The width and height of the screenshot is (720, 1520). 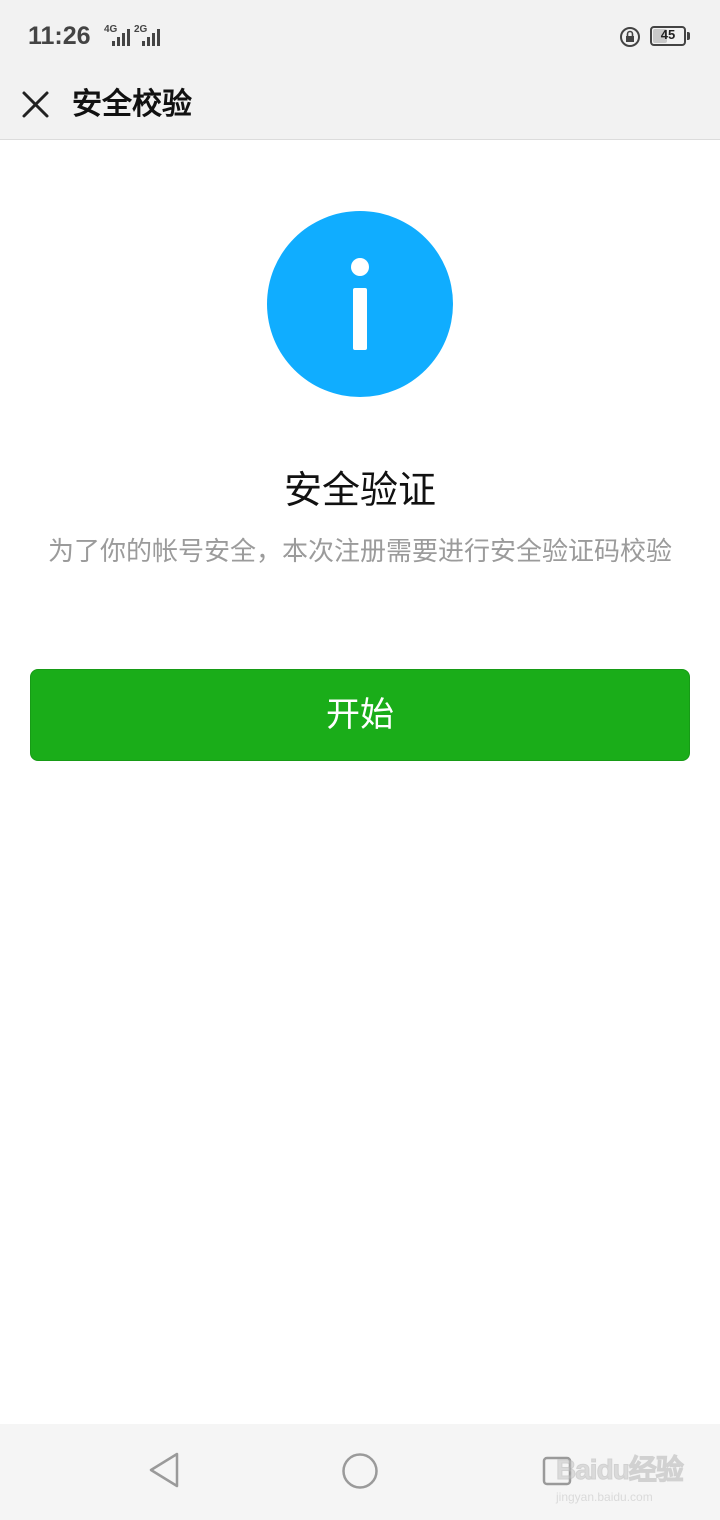 I want to click on page-title: 安全校验, so click(x=132, y=104).